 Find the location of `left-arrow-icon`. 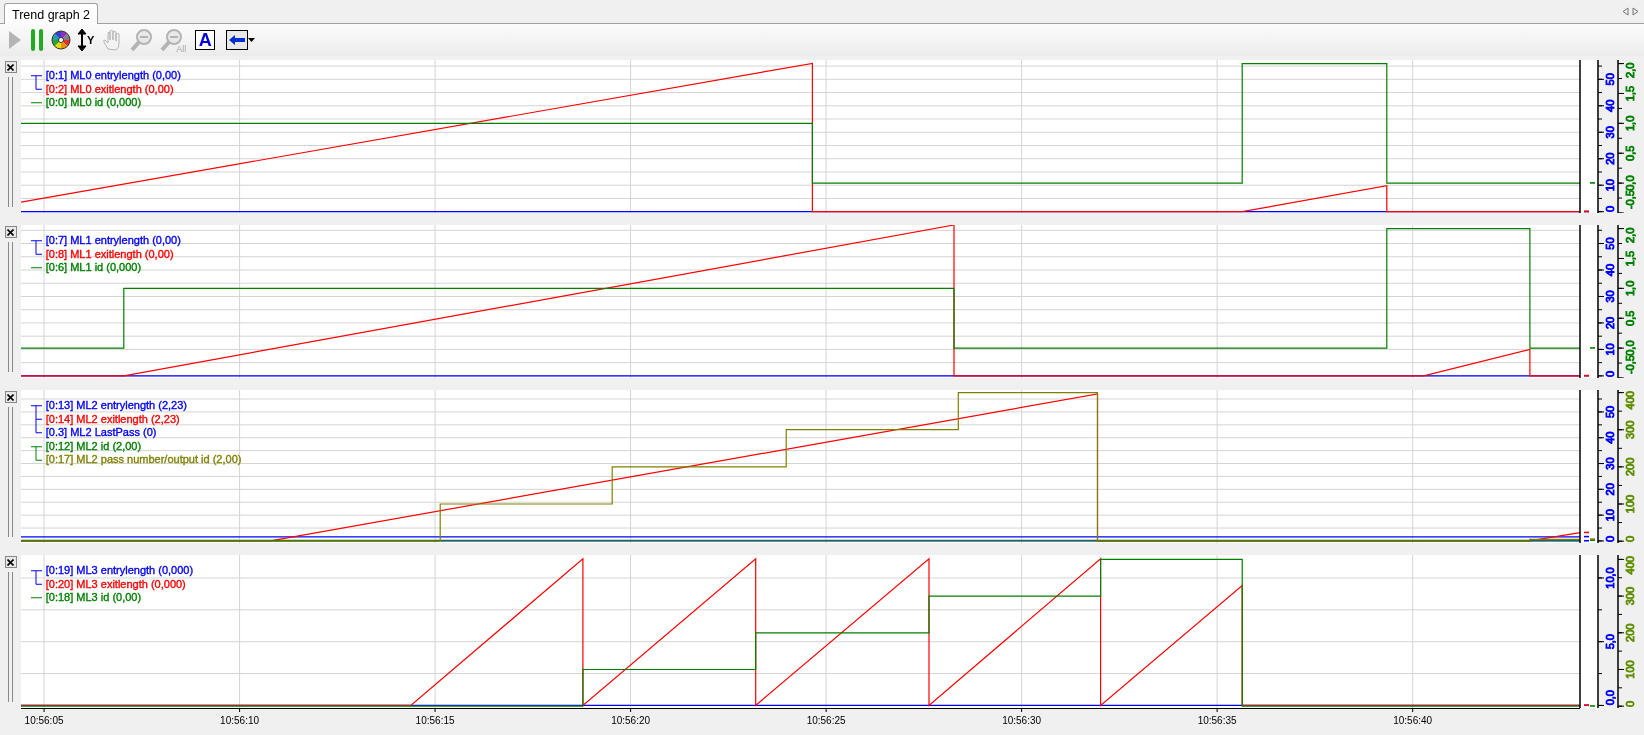

left-arrow-icon is located at coordinates (237, 40).